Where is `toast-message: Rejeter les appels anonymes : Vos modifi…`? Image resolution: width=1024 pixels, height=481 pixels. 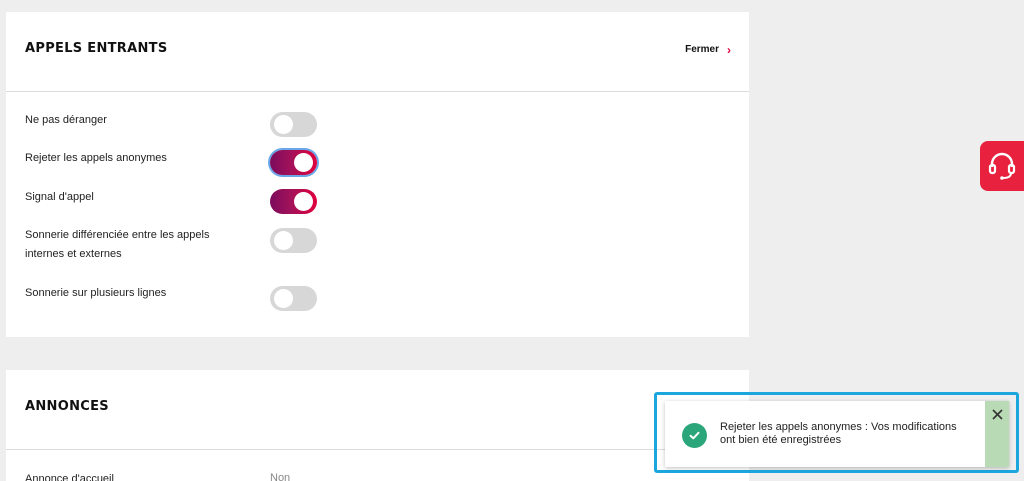 toast-message: Rejeter les appels anonymes : Vos modifi… is located at coordinates (838, 433).